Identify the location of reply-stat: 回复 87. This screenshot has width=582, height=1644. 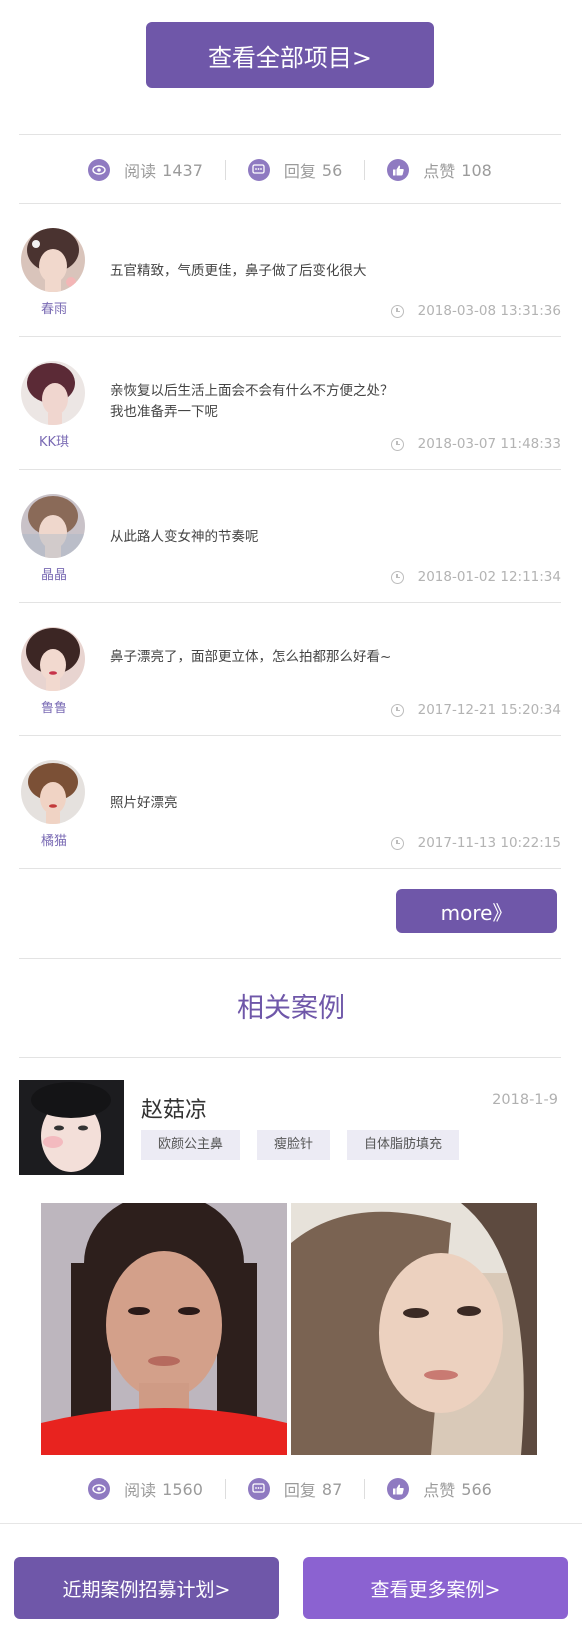
(295, 1489).